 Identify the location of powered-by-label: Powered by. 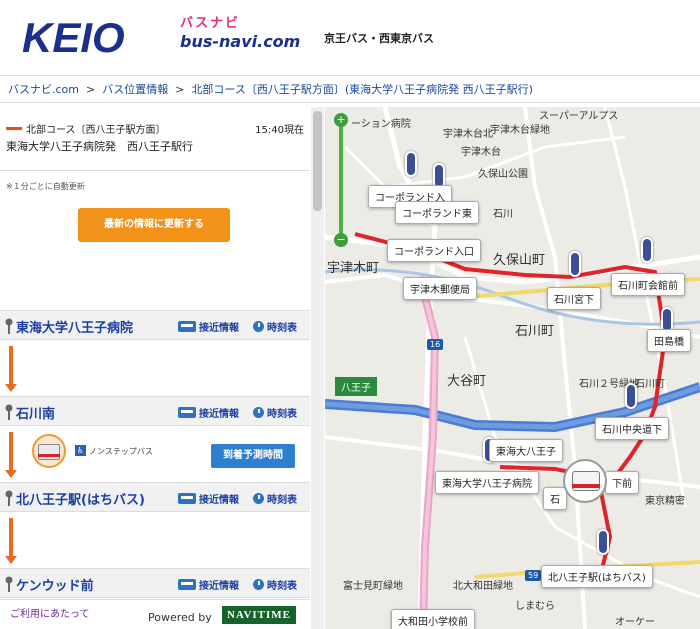
(180, 617).